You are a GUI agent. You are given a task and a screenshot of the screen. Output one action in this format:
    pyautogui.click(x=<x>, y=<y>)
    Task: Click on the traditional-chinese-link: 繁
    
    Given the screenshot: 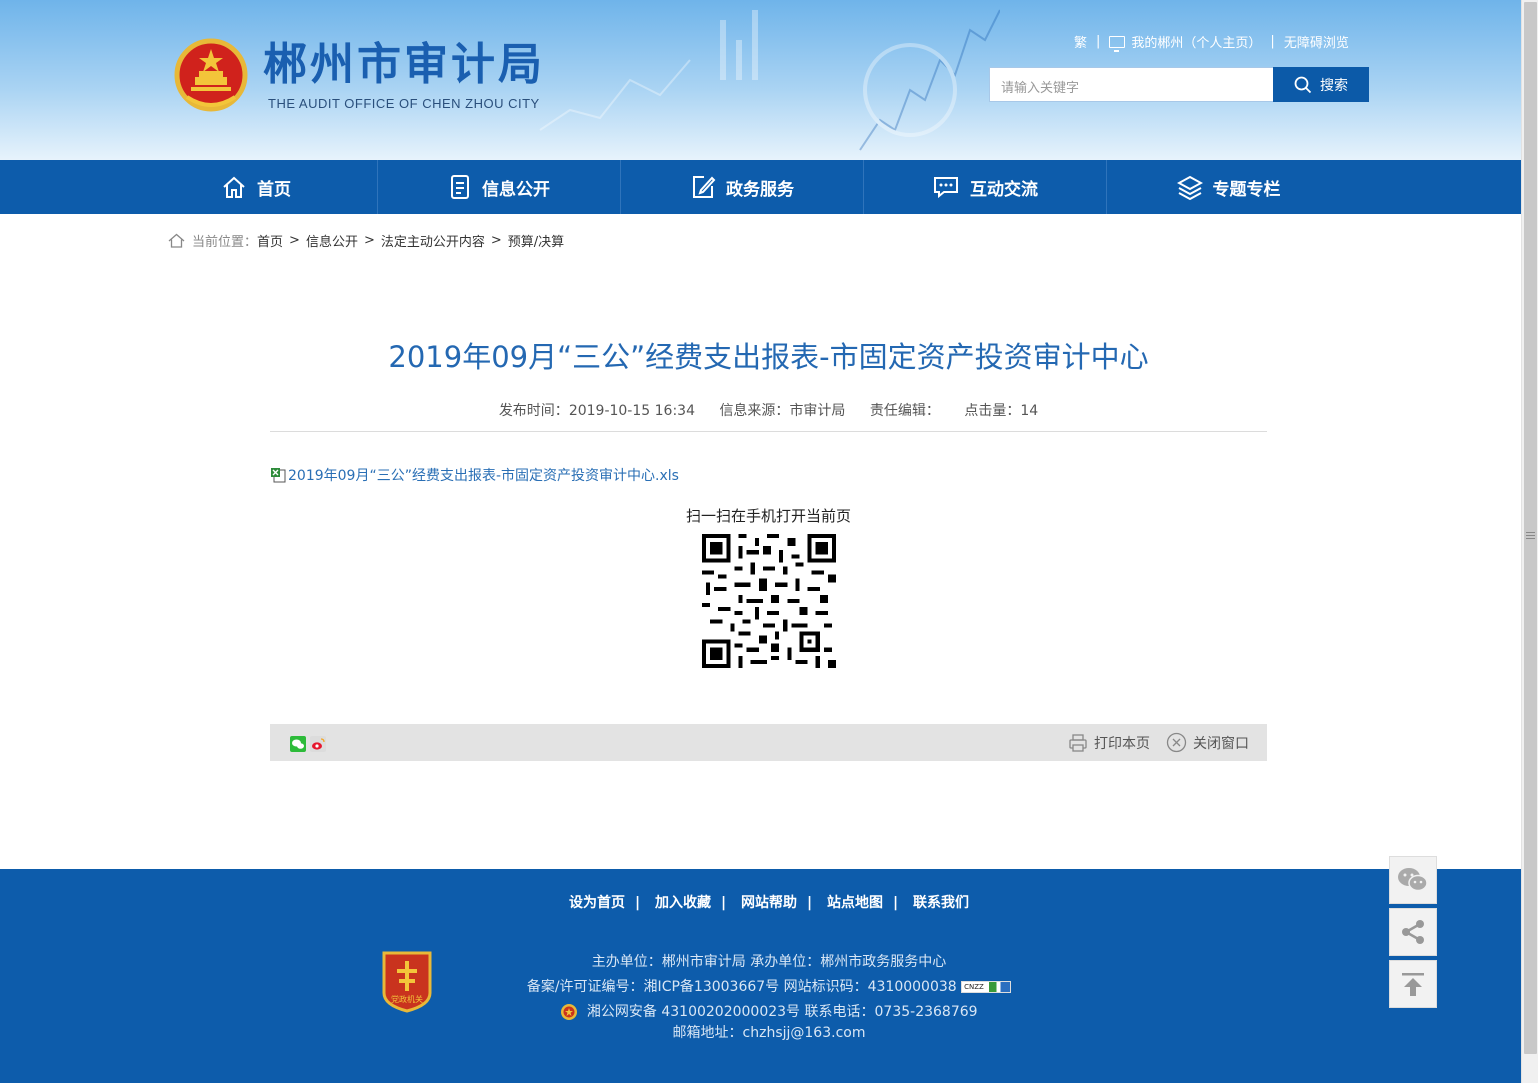 What is the action you would take?
    pyautogui.click(x=1080, y=41)
    